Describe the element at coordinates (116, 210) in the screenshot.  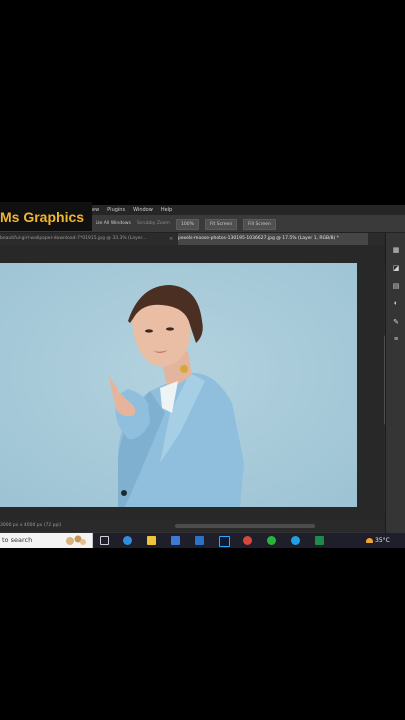
I see `menu-plugins: Plugins` at that location.